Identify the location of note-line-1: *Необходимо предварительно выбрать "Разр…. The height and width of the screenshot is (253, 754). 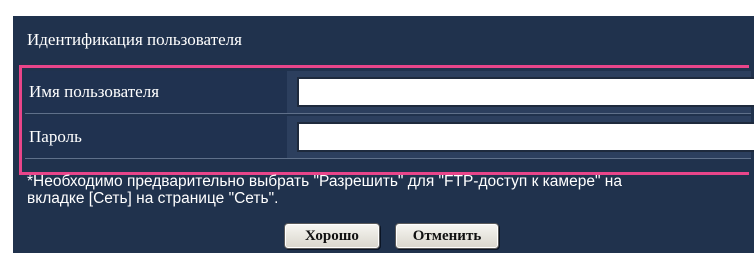
(324, 181).